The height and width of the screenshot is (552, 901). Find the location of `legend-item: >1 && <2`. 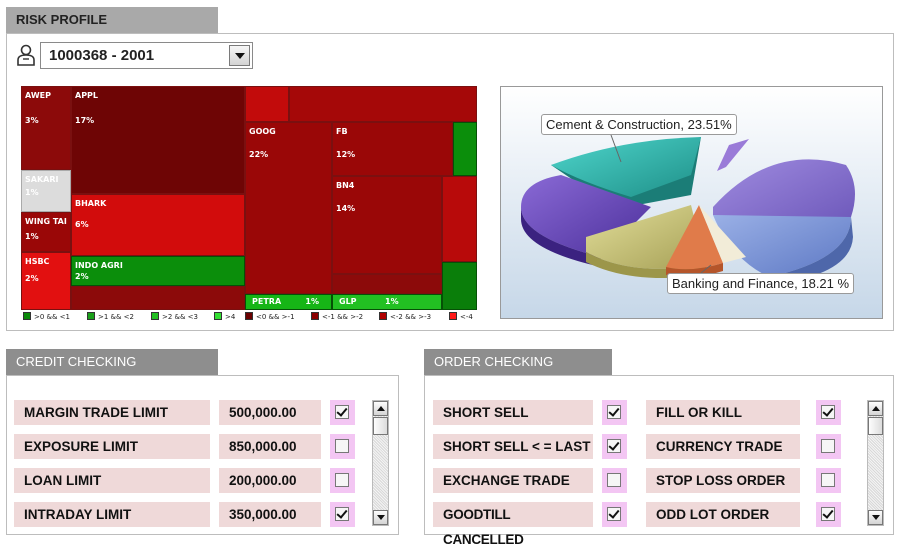

legend-item: >1 && <2 is located at coordinates (110, 317).